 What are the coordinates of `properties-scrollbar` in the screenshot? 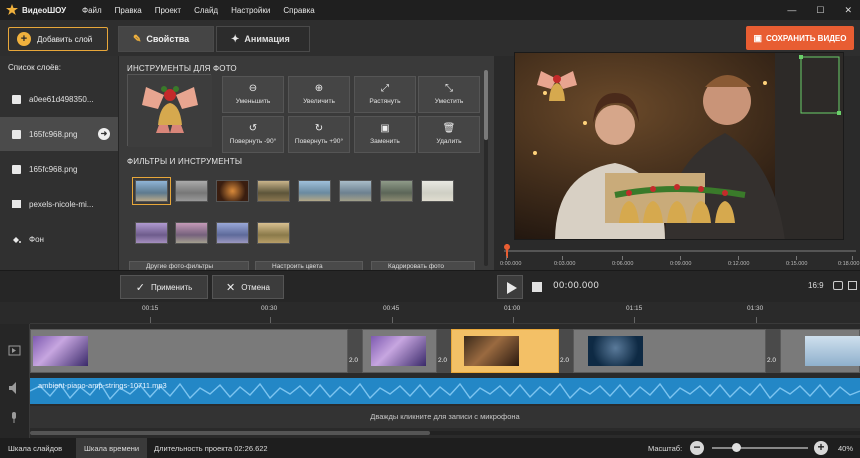 It's located at (486, 168).